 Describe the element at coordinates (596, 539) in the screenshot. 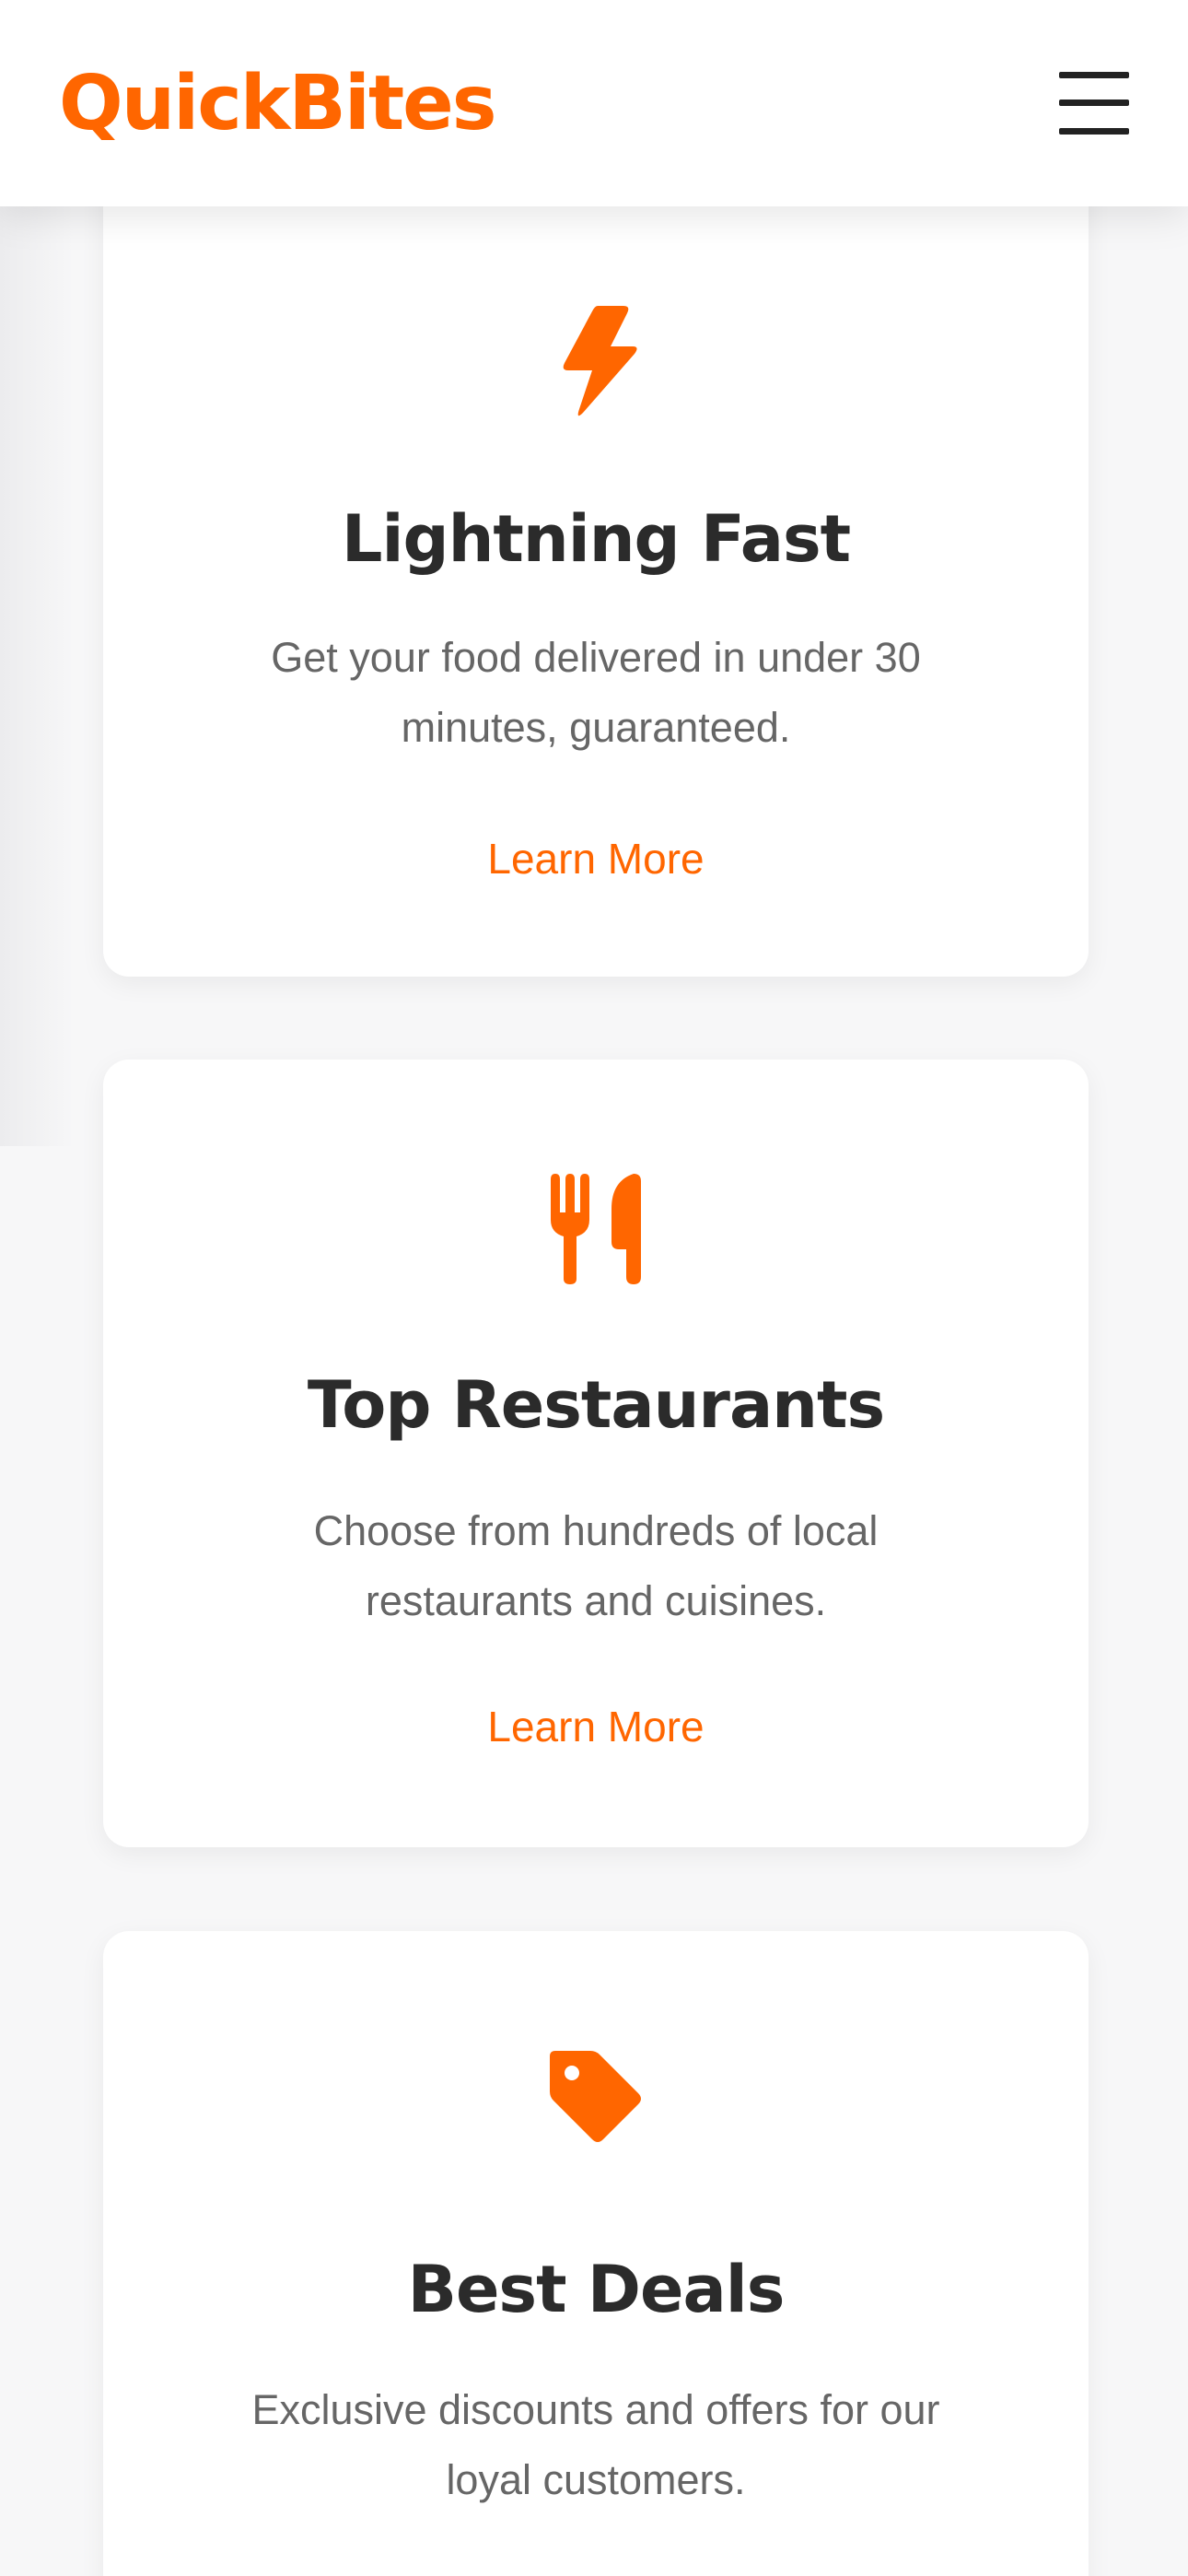

I see `feature-title: Lightning Fast` at that location.